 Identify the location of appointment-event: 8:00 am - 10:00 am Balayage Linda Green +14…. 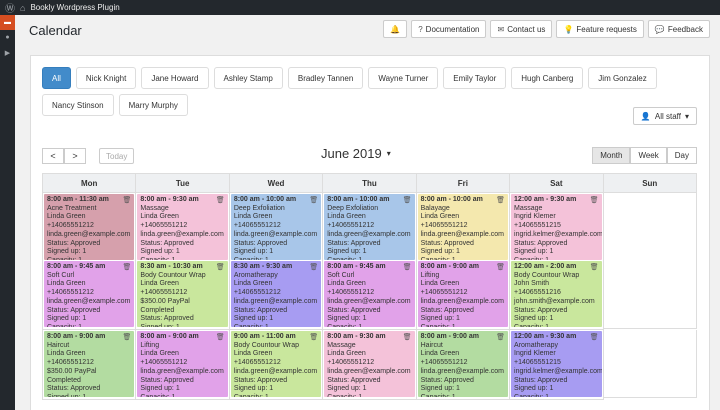
(463, 227).